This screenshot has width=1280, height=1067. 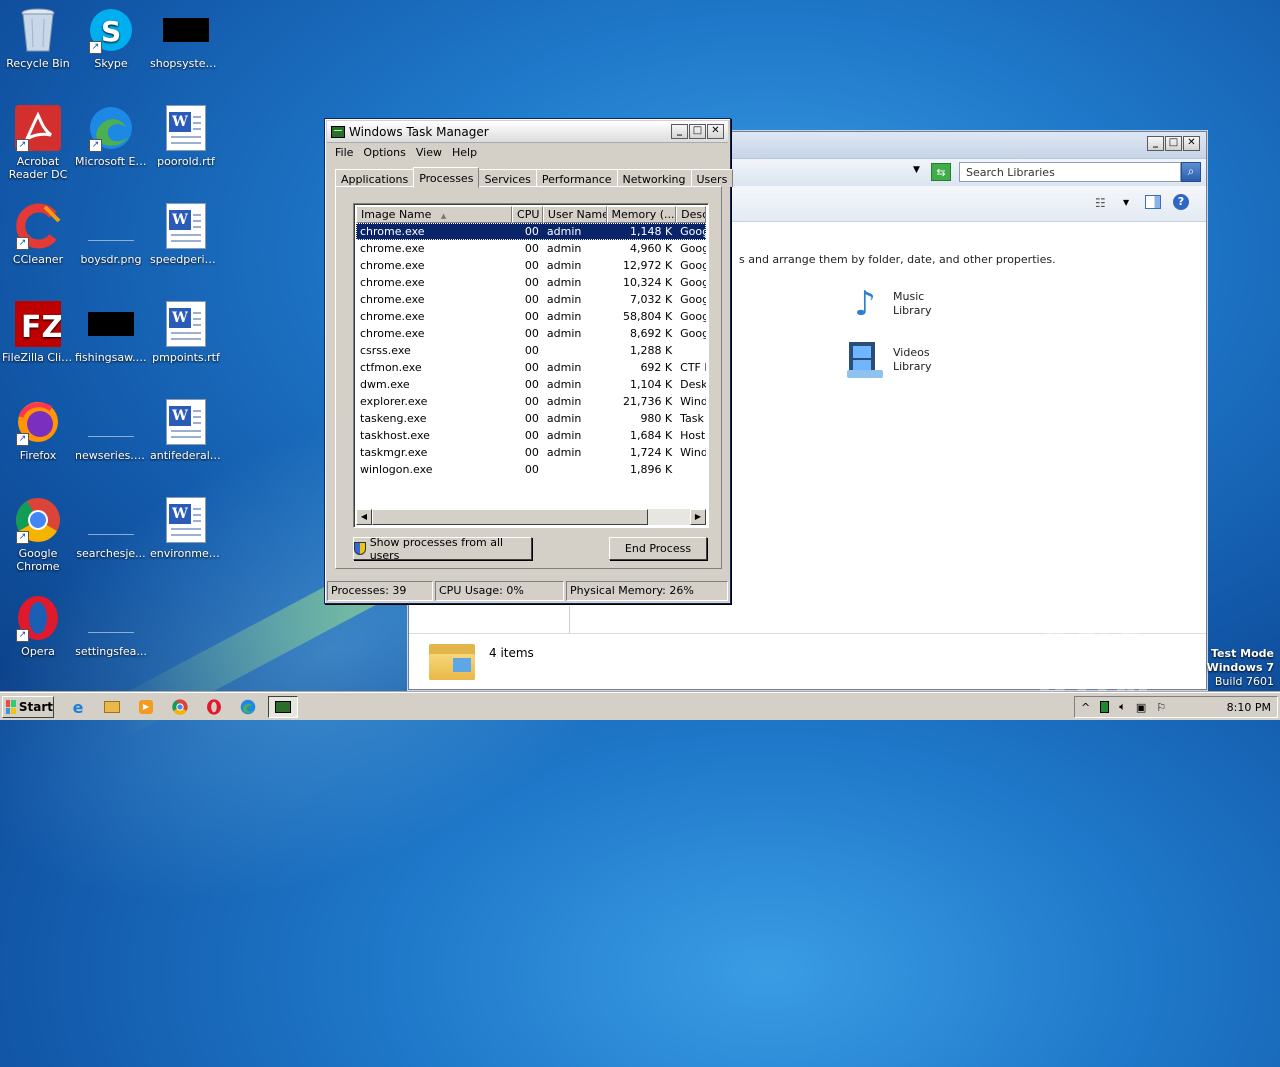 I want to click on library-music: ♪ Music Library, so click(x=887, y=304).